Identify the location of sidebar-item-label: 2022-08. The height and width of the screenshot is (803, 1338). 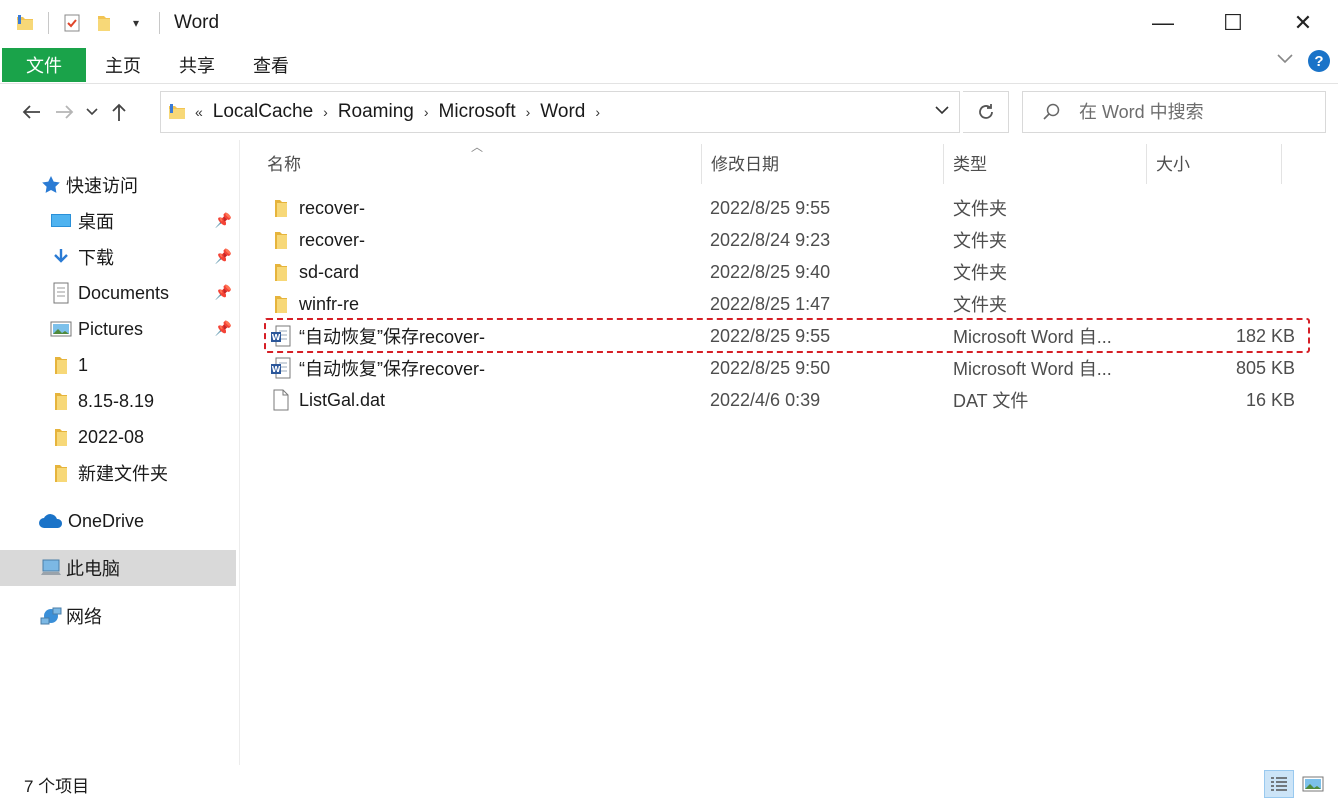
(111, 436).